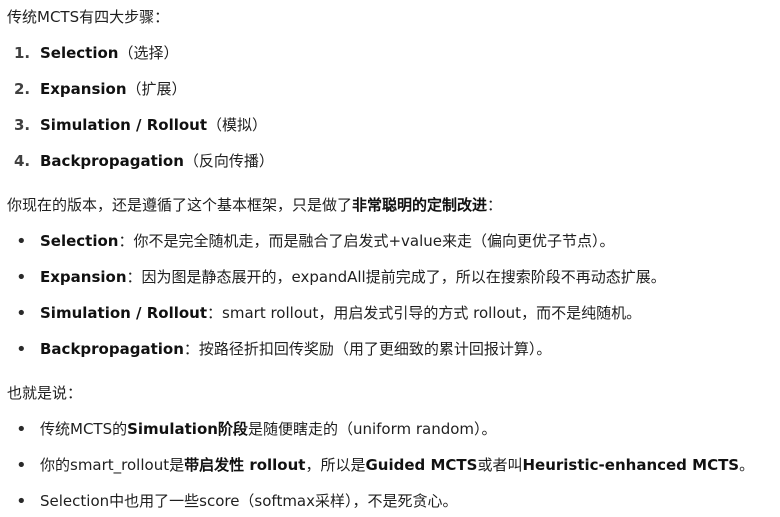 The image size is (780, 517). I want to click on list-number: 2., so click(22, 89).